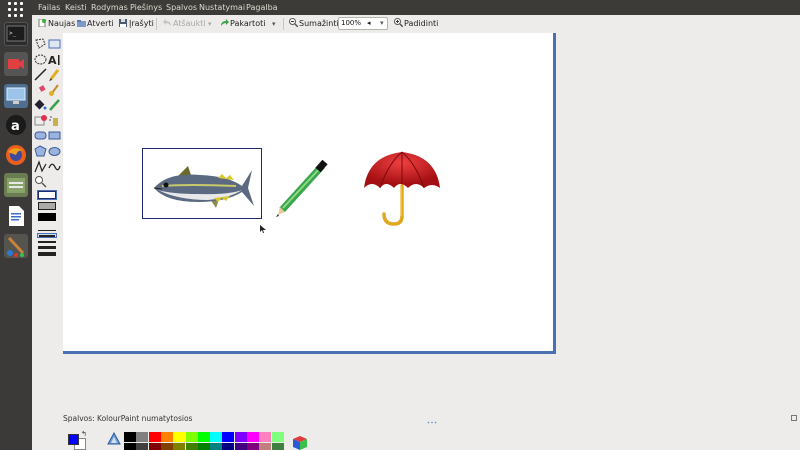 The width and height of the screenshot is (800, 450). I want to click on terminal-icon: >_, so click(16, 34).